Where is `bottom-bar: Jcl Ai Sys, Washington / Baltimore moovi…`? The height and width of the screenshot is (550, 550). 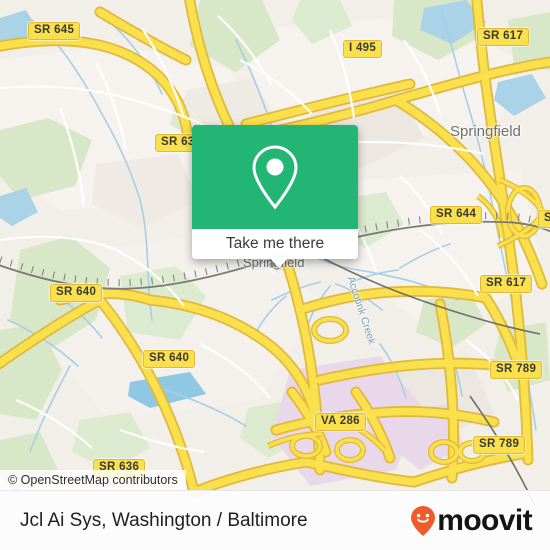 bottom-bar: Jcl Ai Sys, Washington / Baltimore moovi… is located at coordinates (275, 520).